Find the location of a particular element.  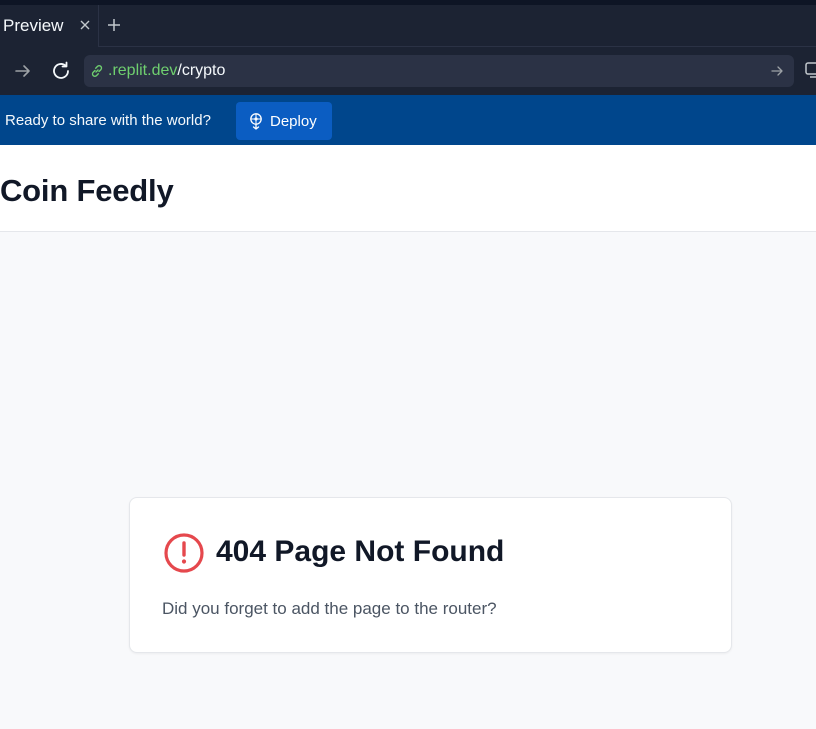

tab-preview: Preview is located at coordinates (49, 26).